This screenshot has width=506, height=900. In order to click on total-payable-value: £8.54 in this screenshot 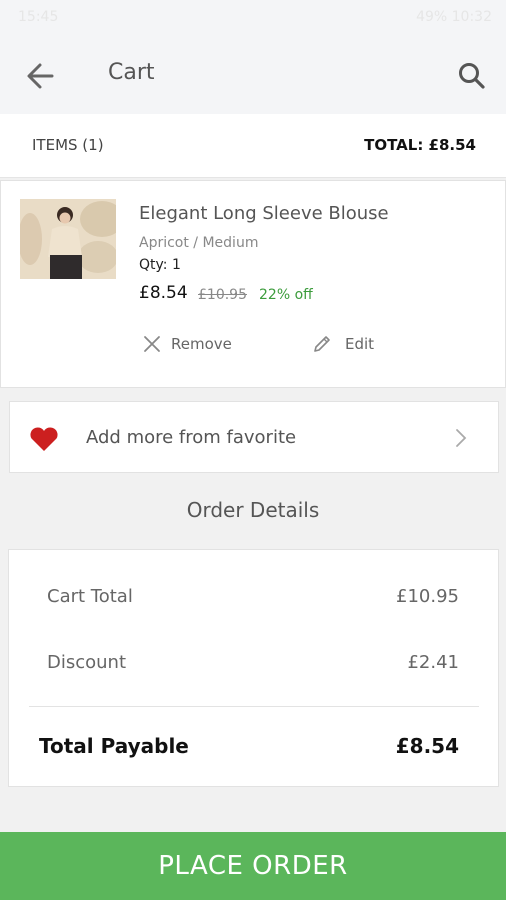, I will do `click(427, 746)`.